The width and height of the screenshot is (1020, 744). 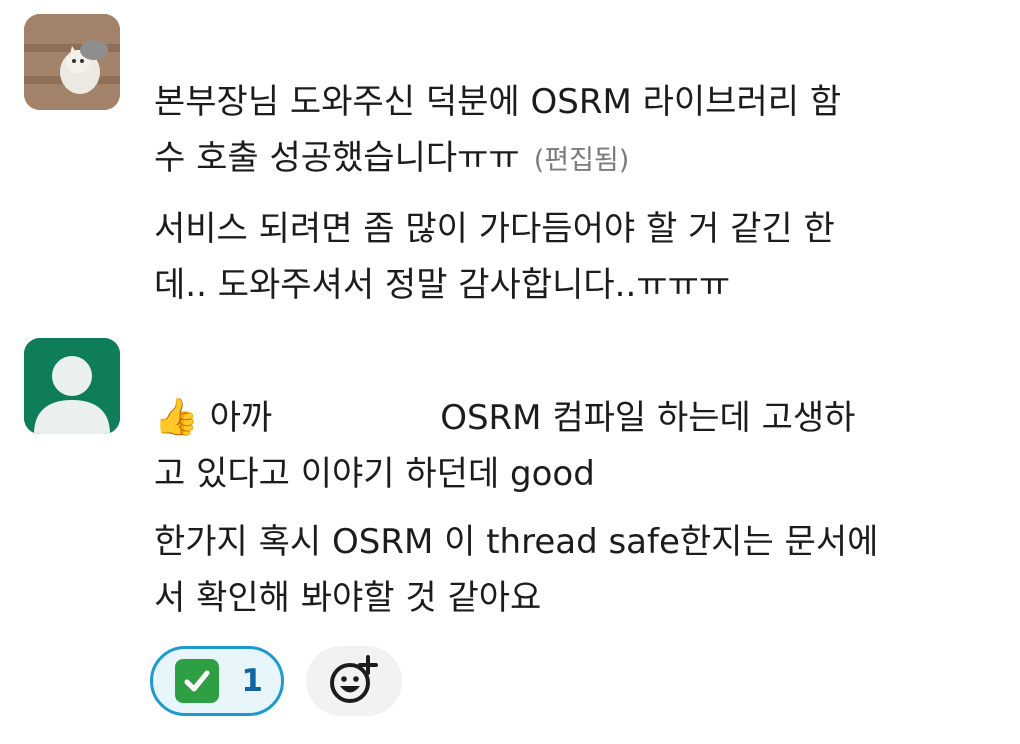 What do you see at coordinates (581, 160) in the screenshot?
I see `edited-label: (편집됨)` at bounding box center [581, 160].